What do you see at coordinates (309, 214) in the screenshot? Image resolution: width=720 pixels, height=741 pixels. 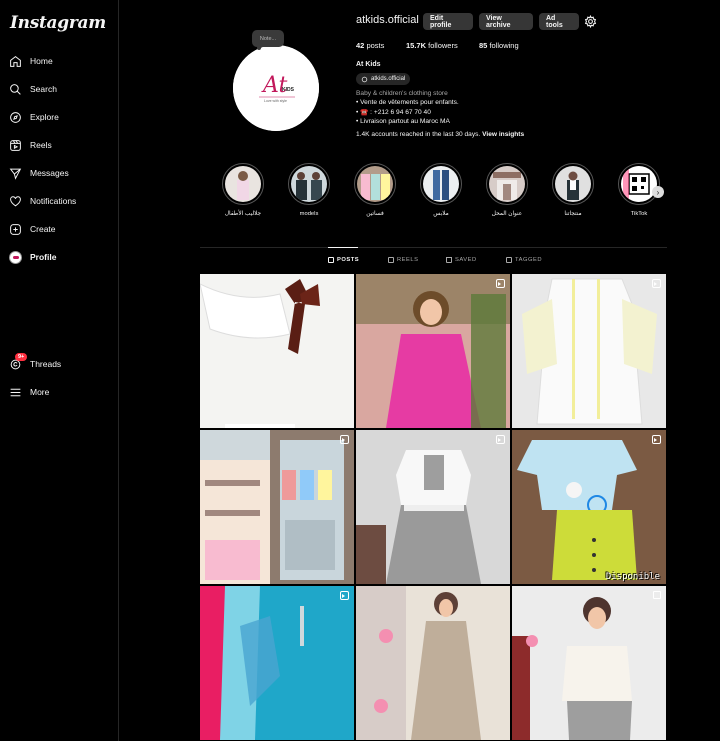 I see `highlight-label: models` at bounding box center [309, 214].